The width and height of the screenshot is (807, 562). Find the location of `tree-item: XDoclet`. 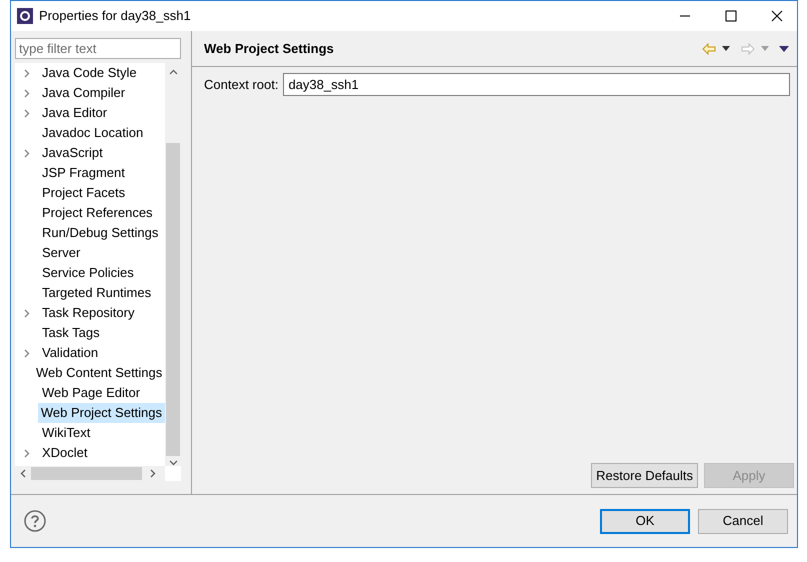

tree-item: XDoclet is located at coordinates (65, 453).